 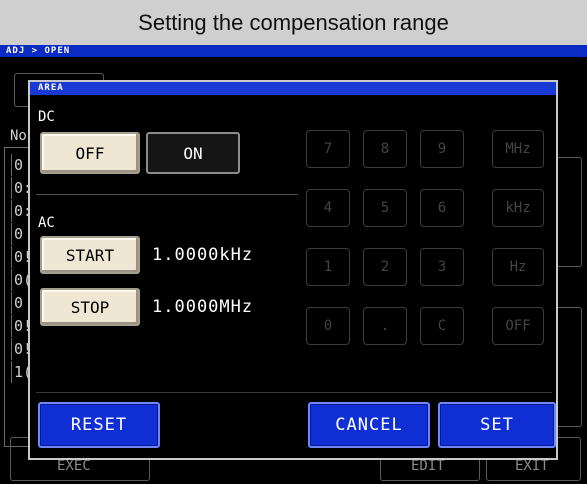 I want to click on key-5: 5, so click(x=385, y=208).